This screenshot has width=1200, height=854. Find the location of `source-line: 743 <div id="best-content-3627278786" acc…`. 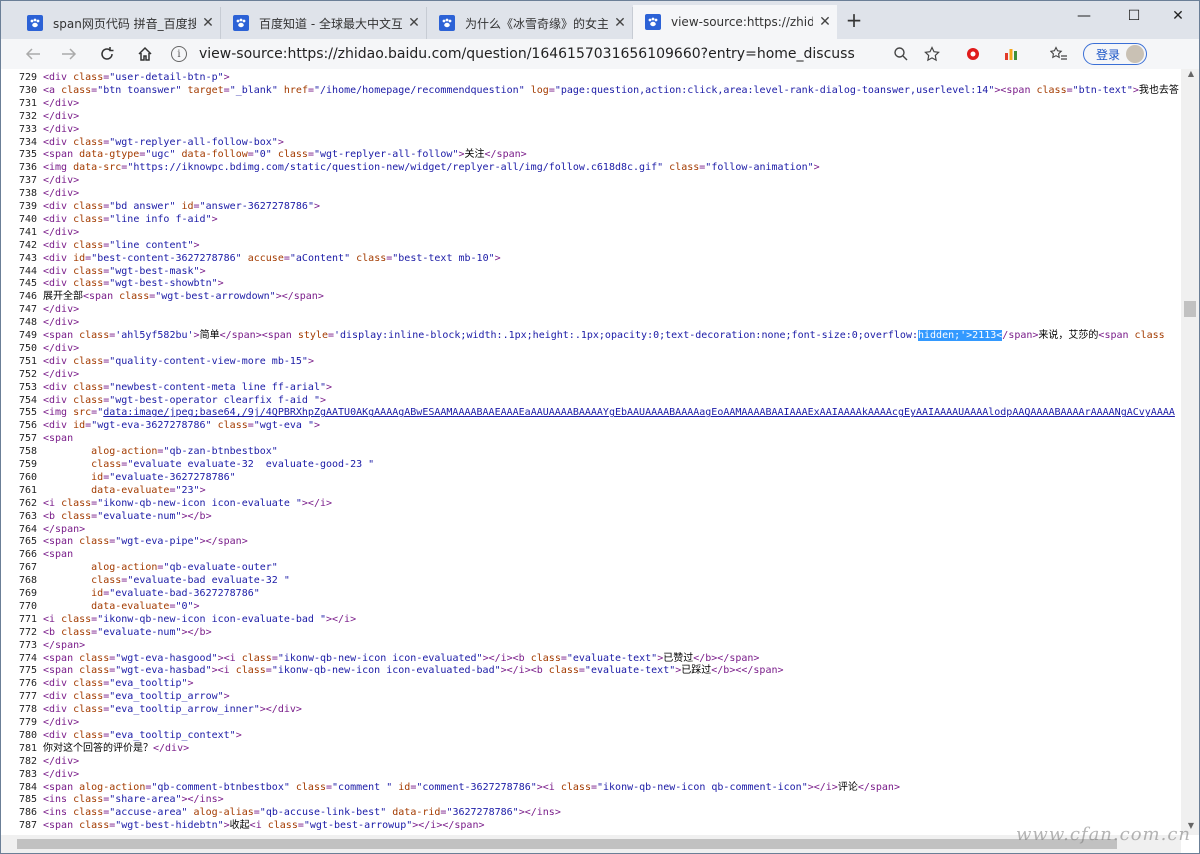

source-line: 743 <div id="best-content-3627278786" acc… is located at coordinates (251, 258).